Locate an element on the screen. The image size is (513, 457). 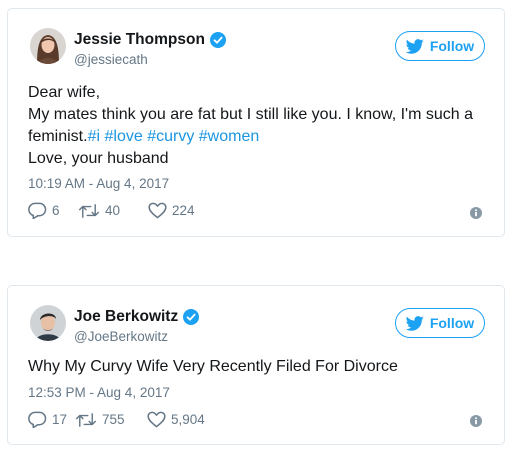
tweet-timestamp: 10:19 AM - Aug 4, 2017 is located at coordinates (98, 183).